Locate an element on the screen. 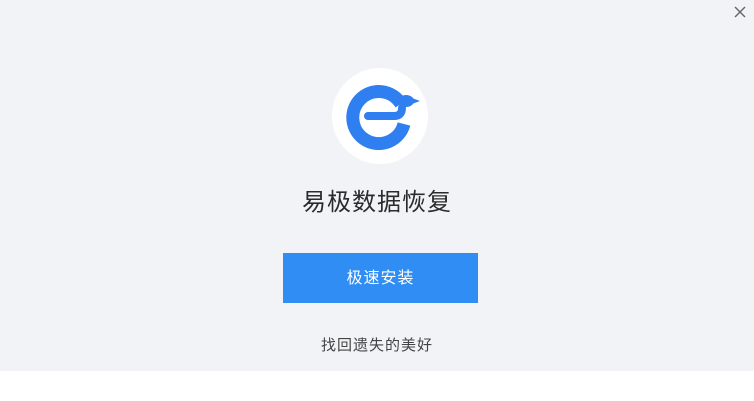 This screenshot has width=754, height=401. tagline: 找回遗失的美好 is located at coordinates (376, 345).